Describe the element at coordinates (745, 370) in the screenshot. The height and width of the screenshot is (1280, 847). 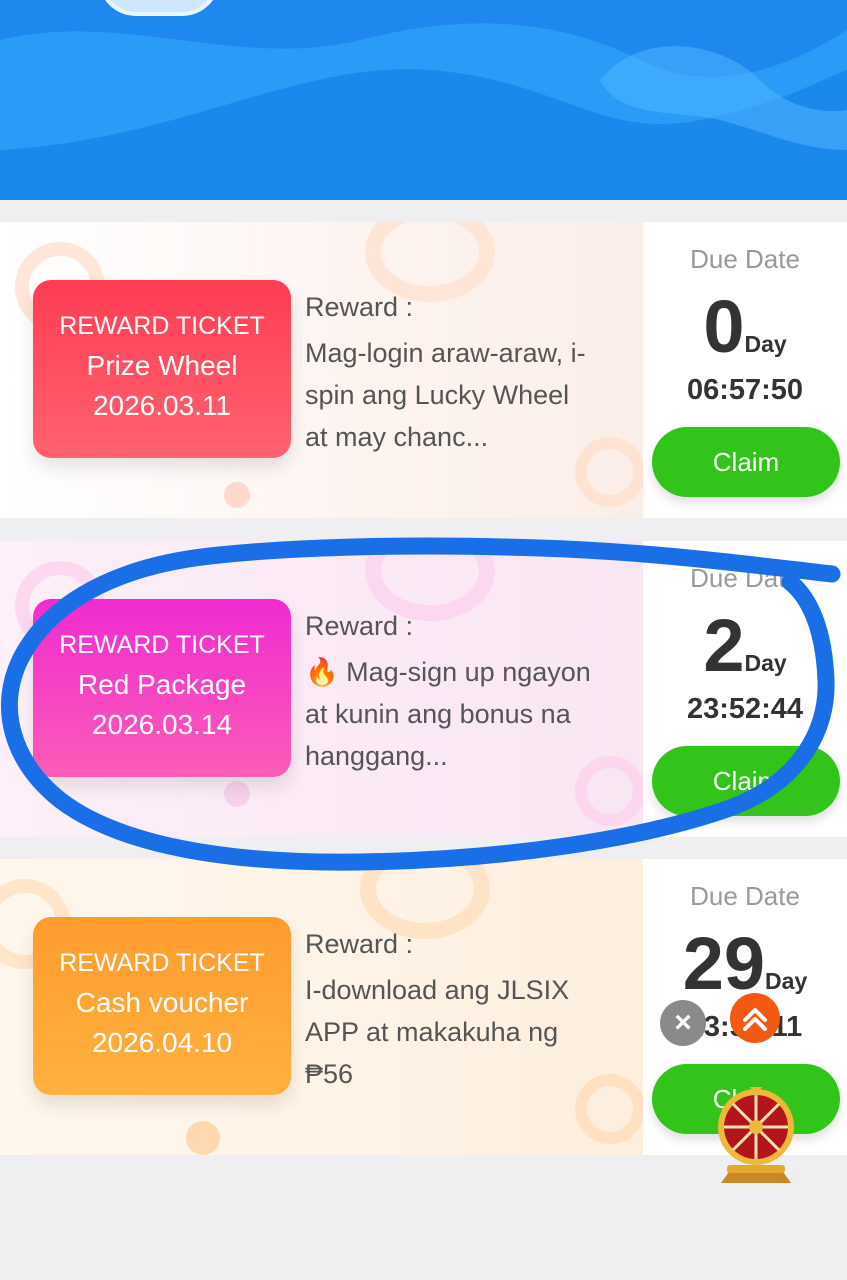
I see `due-date-panel: Due Date 0Day 06:57:50 Claim` at that location.